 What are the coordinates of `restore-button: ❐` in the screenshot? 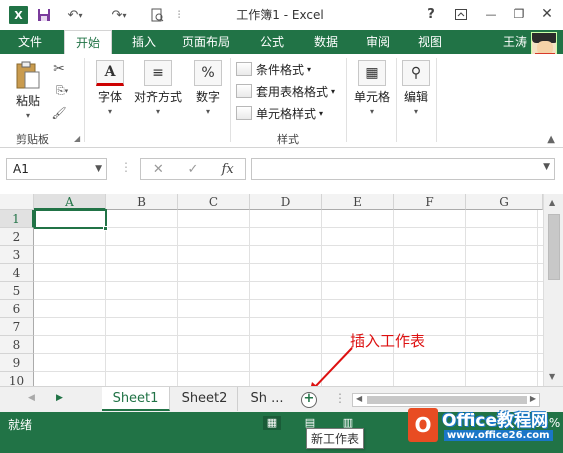 It's located at (519, 14).